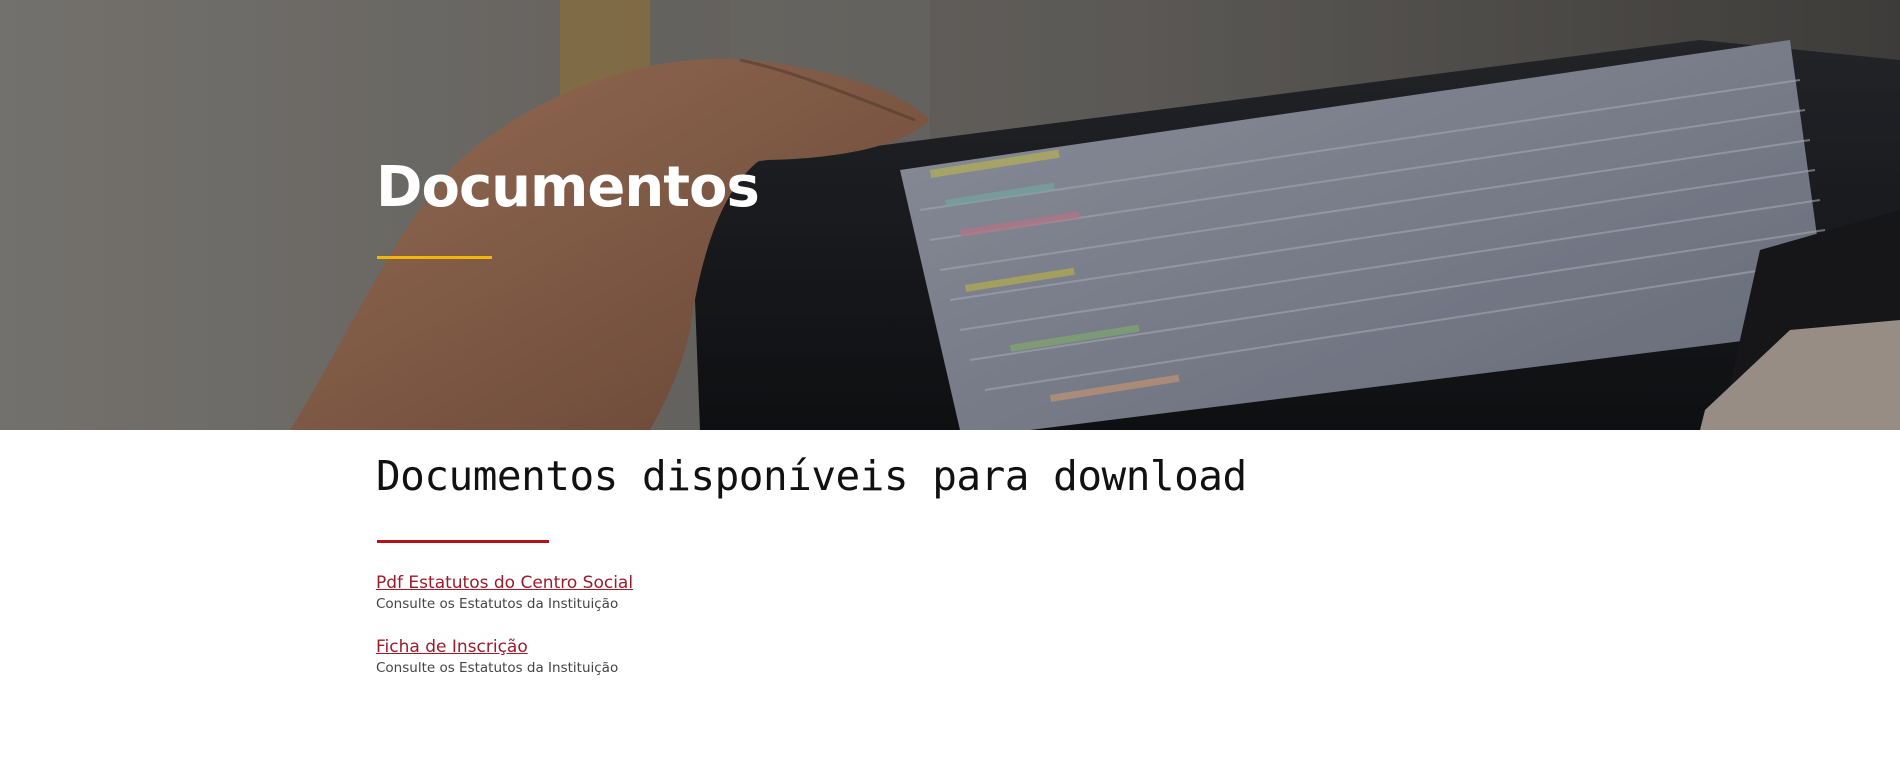 This screenshot has height=761, width=1900. I want to click on document-link-ficha-inscricao: Ficha de Inscrição, so click(497, 647).